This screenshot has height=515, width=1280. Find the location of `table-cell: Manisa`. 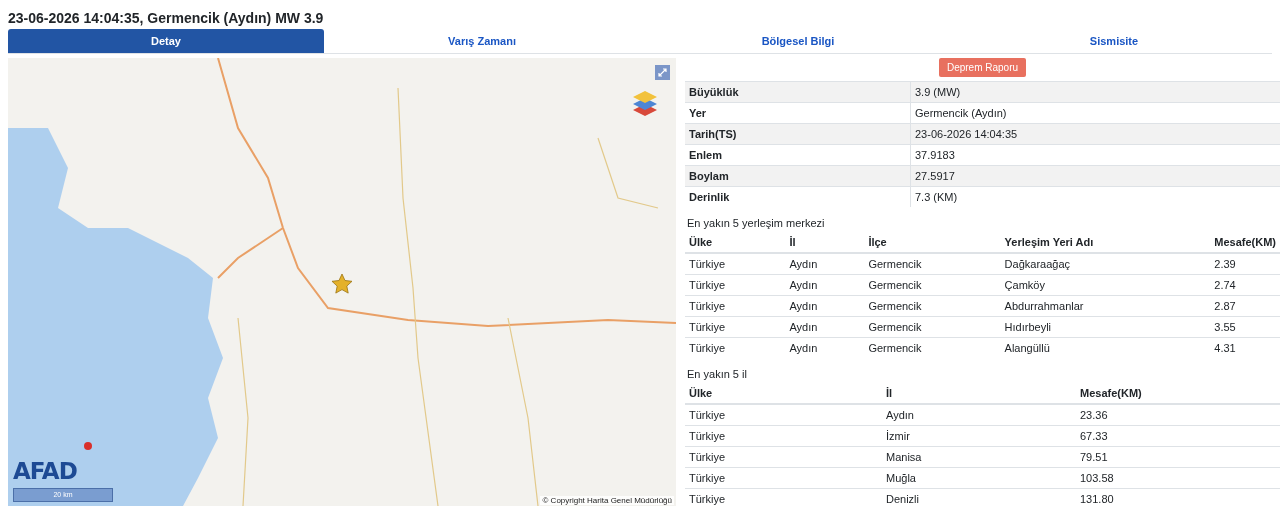

table-cell: Manisa is located at coordinates (979, 457).